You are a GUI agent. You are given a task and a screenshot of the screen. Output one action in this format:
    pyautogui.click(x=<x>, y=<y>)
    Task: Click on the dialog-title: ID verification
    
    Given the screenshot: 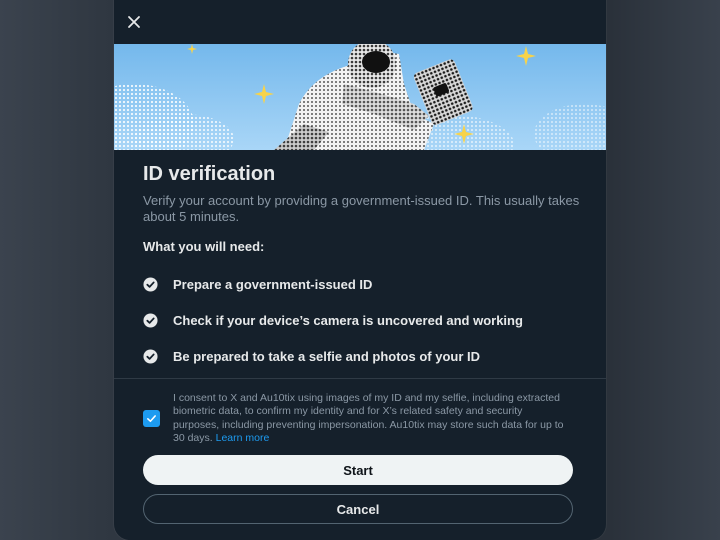 What is the action you would take?
    pyautogui.click(x=209, y=174)
    